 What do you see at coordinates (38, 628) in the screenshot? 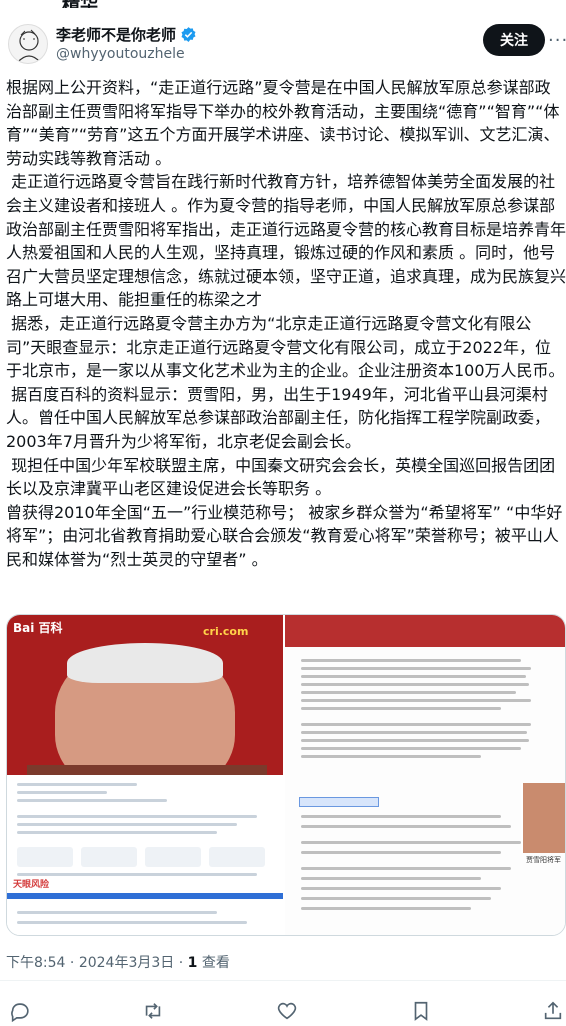
I see `baidu-logo: Bai 百科` at bounding box center [38, 628].